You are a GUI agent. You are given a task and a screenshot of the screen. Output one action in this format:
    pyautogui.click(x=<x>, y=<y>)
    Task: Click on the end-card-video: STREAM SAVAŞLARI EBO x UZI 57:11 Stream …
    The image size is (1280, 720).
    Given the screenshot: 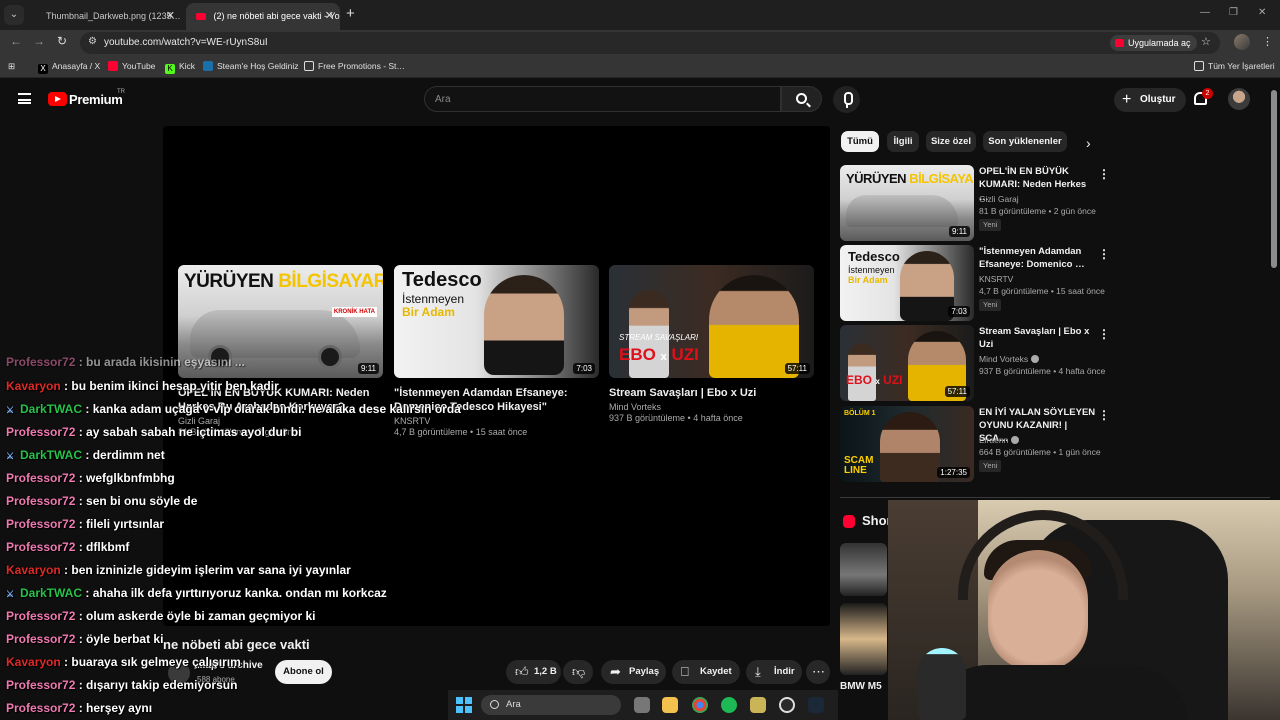 What is the action you would take?
    pyautogui.click(x=711, y=344)
    